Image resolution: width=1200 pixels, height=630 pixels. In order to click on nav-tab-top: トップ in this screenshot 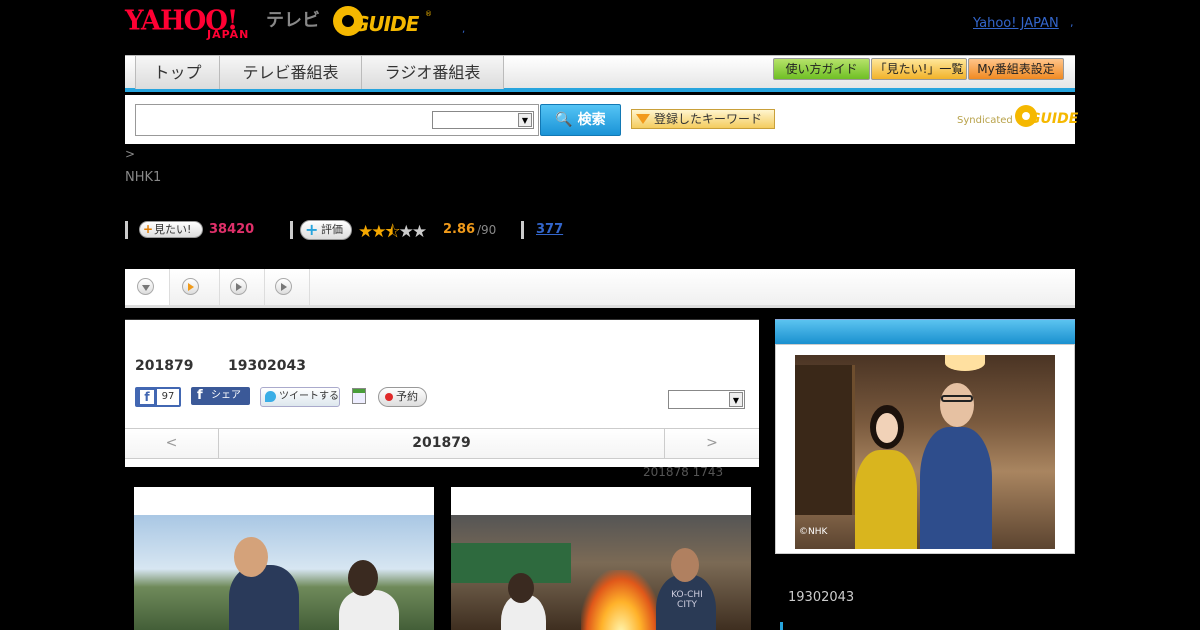, I will do `click(177, 72)`.